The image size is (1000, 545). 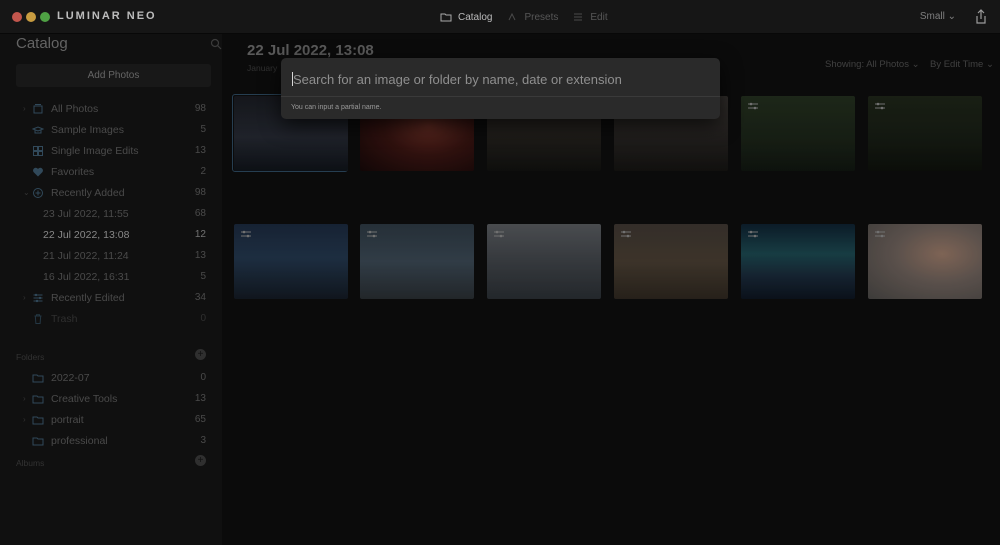 What do you see at coordinates (599, 17) in the screenshot?
I see `tab-edit-label: Edit` at bounding box center [599, 17].